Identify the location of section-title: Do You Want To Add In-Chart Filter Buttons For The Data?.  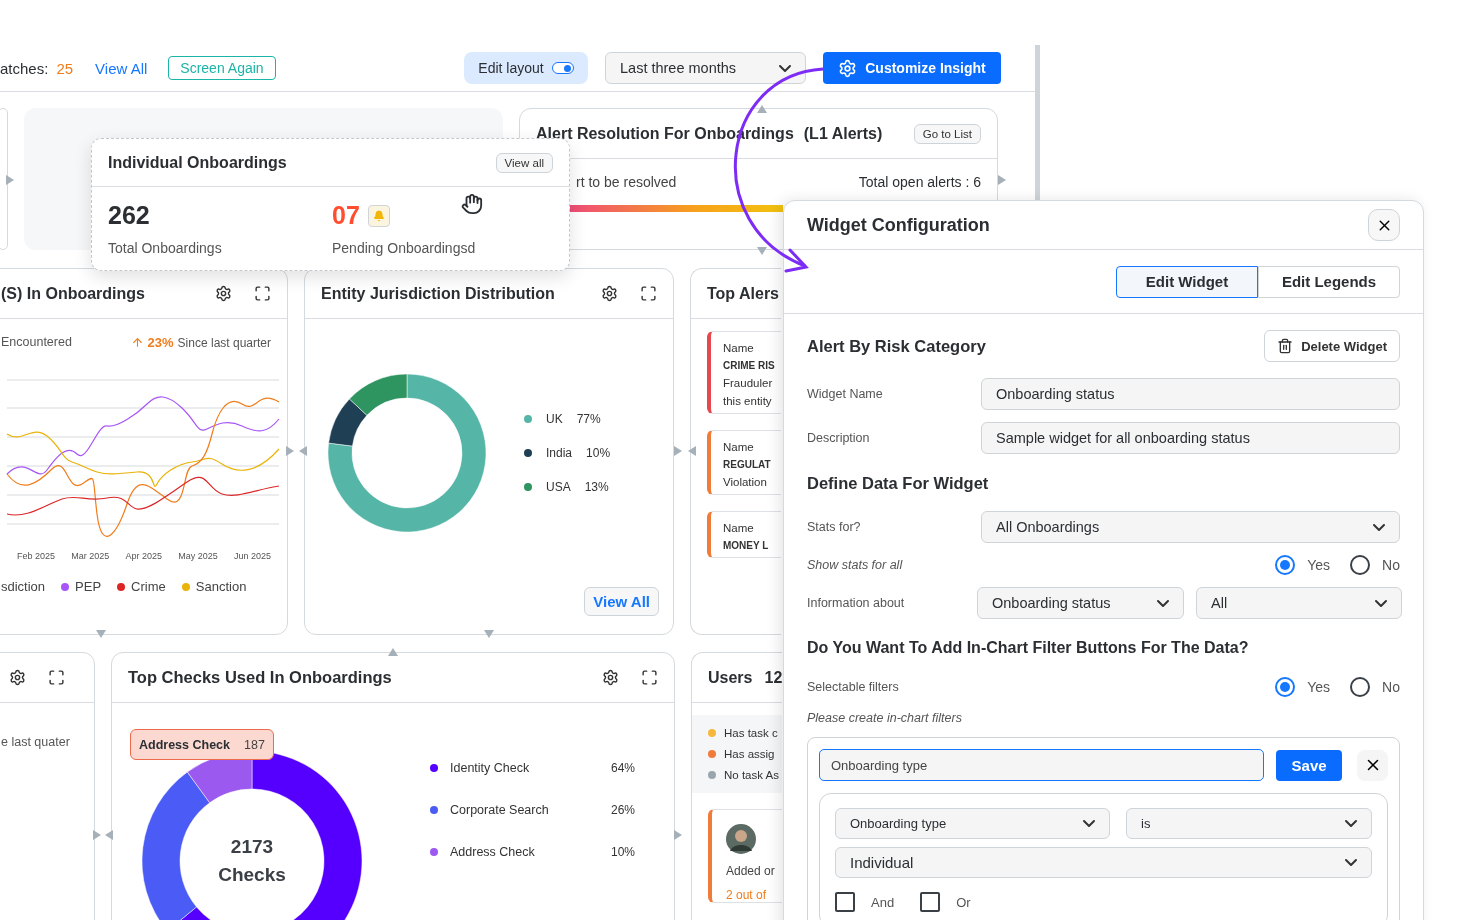
(1028, 648).